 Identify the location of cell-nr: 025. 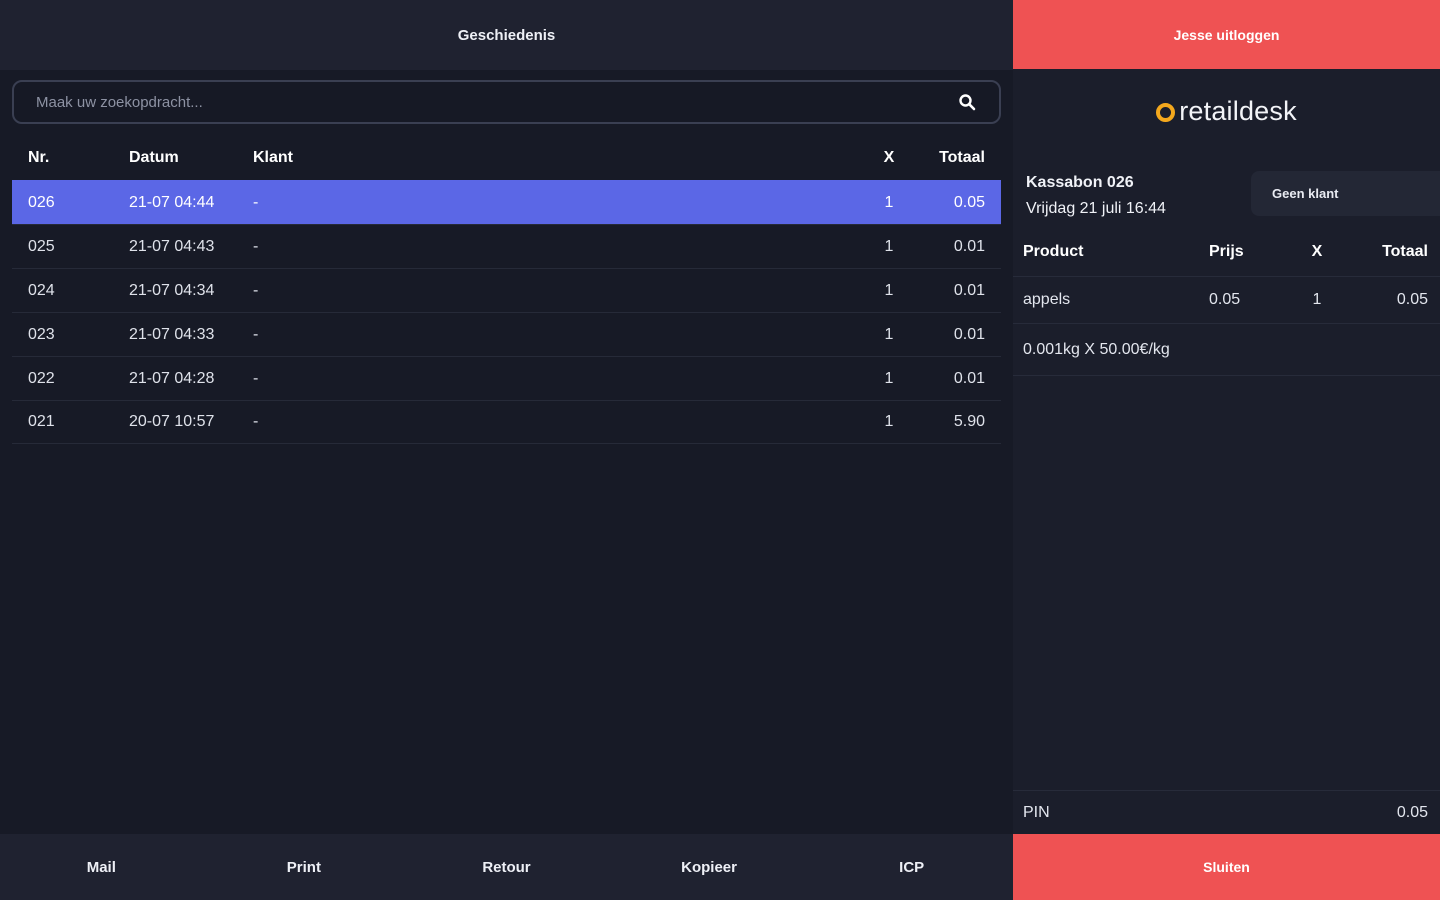
(41, 246).